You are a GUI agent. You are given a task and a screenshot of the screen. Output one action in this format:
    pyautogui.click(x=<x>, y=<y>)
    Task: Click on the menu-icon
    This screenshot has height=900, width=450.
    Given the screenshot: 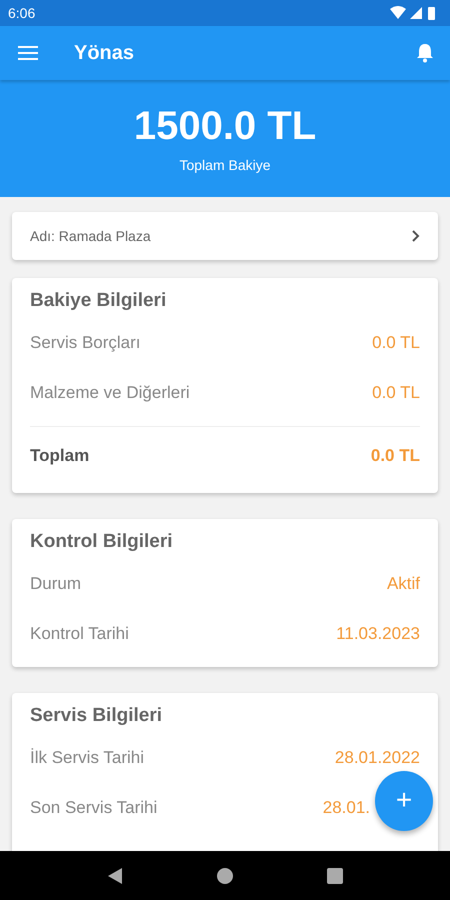 What is the action you would take?
    pyautogui.click(x=28, y=53)
    